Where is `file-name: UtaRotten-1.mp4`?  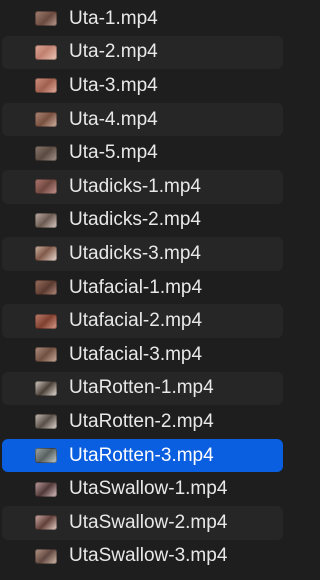 file-name: UtaRotten-1.mp4 is located at coordinates (141, 388).